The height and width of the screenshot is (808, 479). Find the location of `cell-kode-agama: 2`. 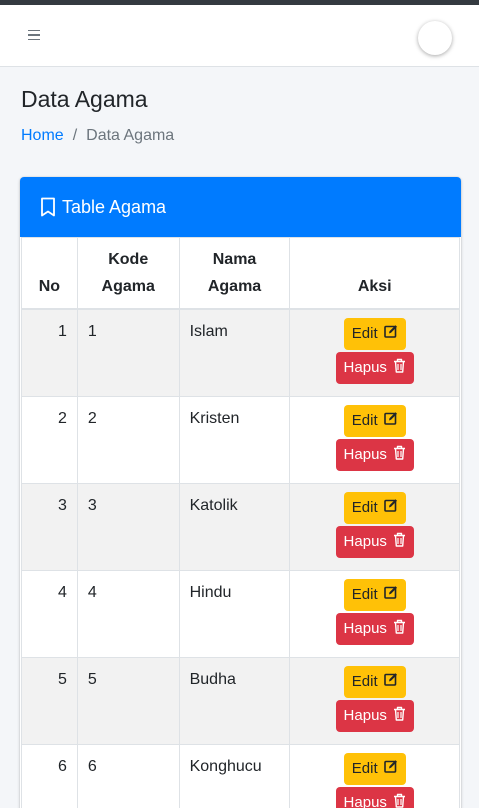

cell-kode-agama: 2 is located at coordinates (128, 440).